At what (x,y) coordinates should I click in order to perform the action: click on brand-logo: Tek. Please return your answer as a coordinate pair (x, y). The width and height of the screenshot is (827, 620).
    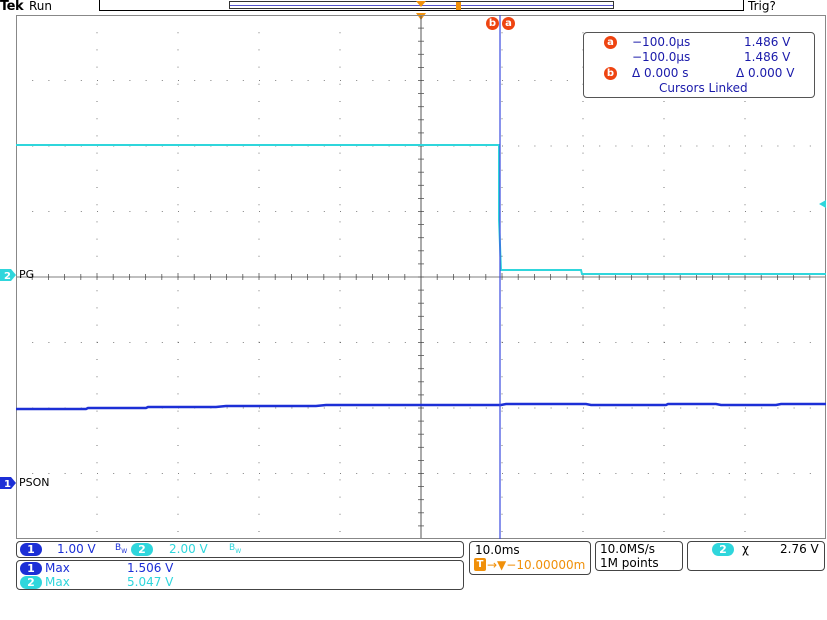
    Looking at the image, I should click on (12, 7).